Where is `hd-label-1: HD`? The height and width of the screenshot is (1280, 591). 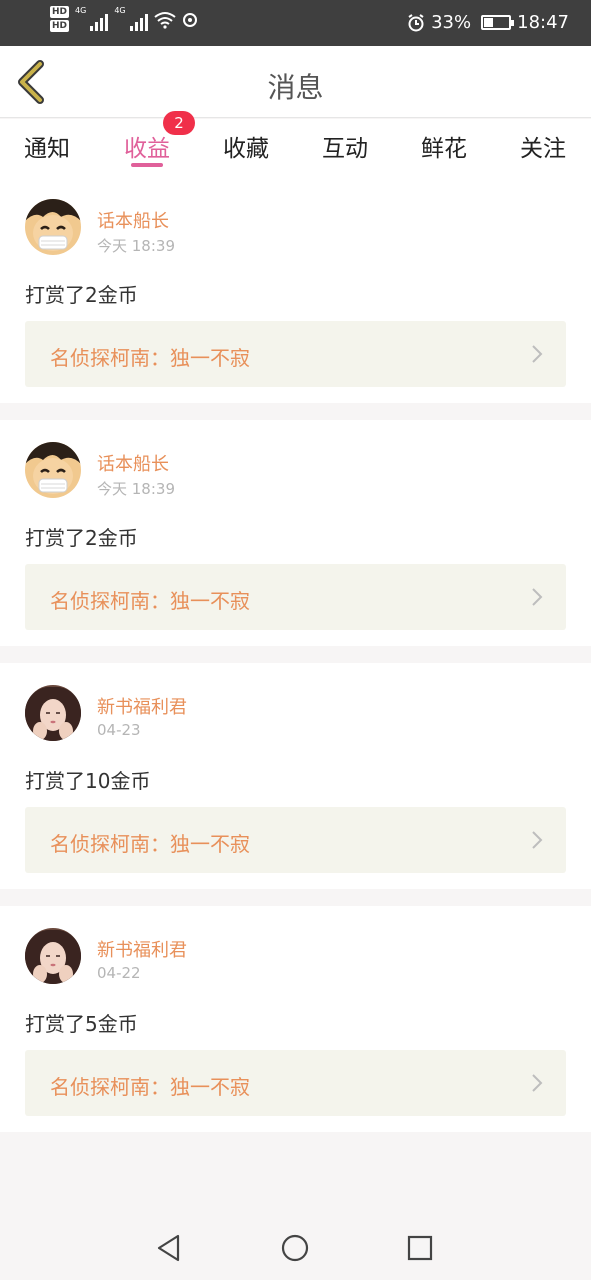
hd-label-1: HD is located at coordinates (60, 12).